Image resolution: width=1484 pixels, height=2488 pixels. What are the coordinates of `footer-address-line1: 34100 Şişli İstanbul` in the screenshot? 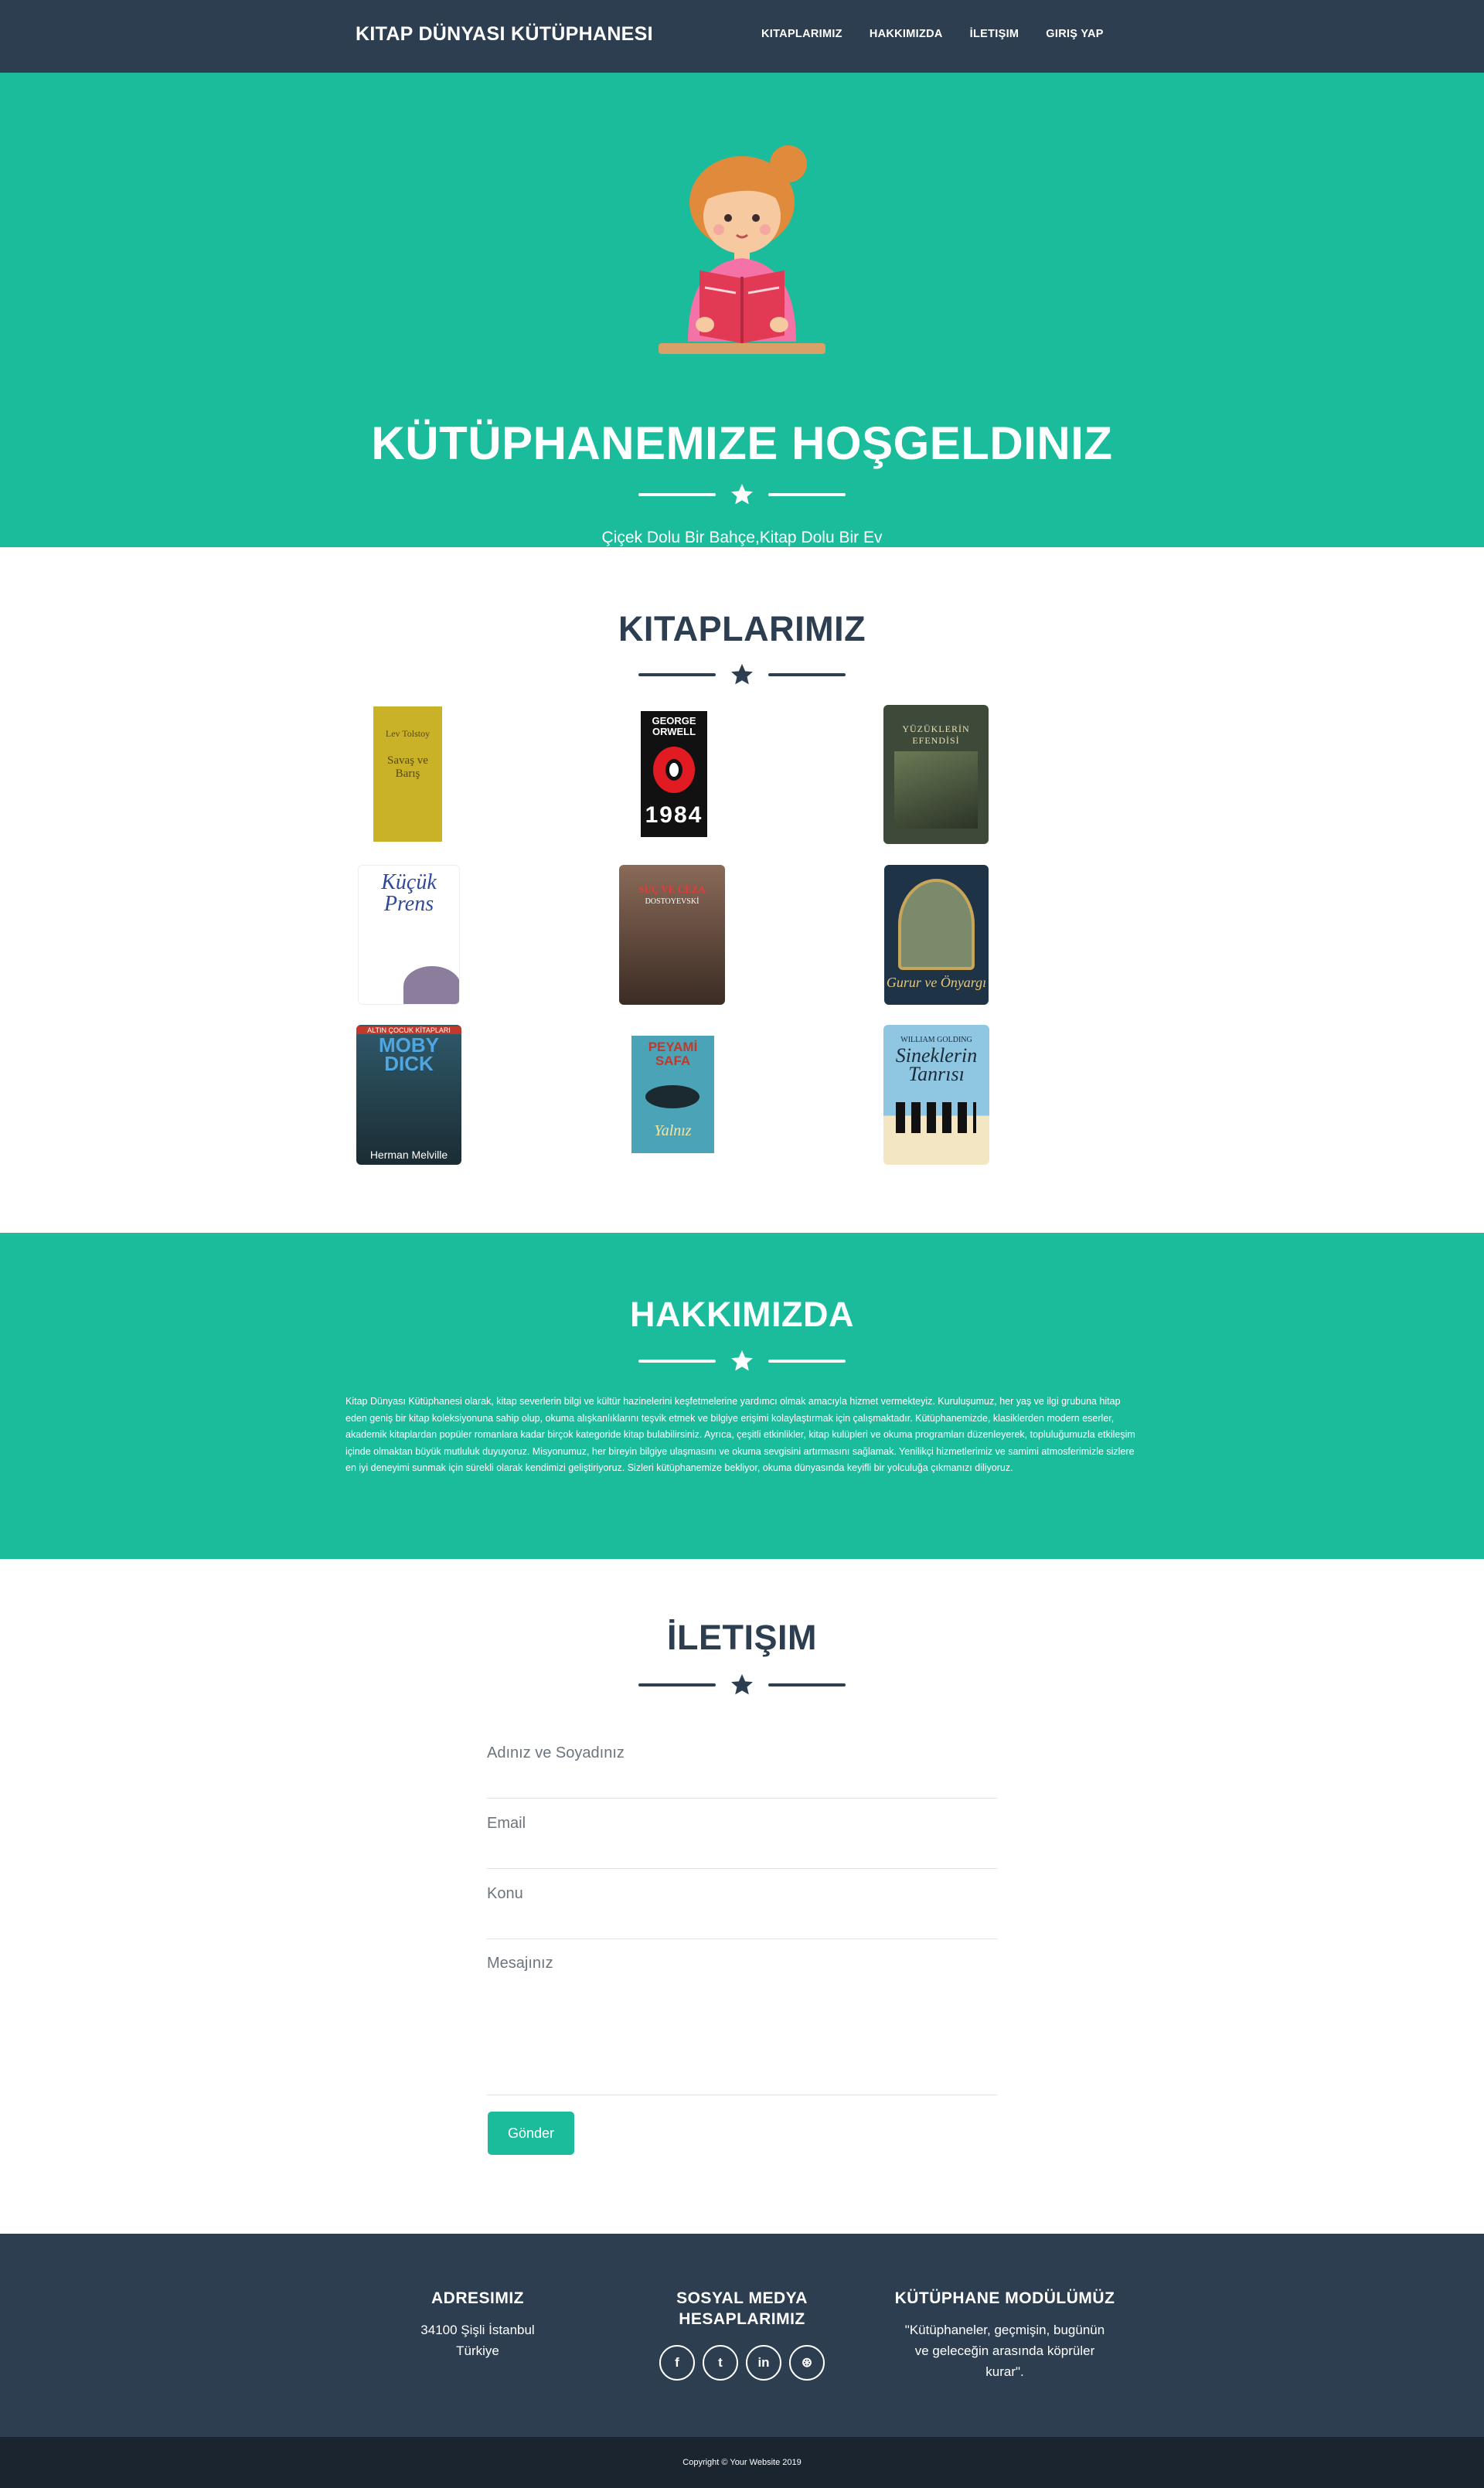 It's located at (477, 2330).